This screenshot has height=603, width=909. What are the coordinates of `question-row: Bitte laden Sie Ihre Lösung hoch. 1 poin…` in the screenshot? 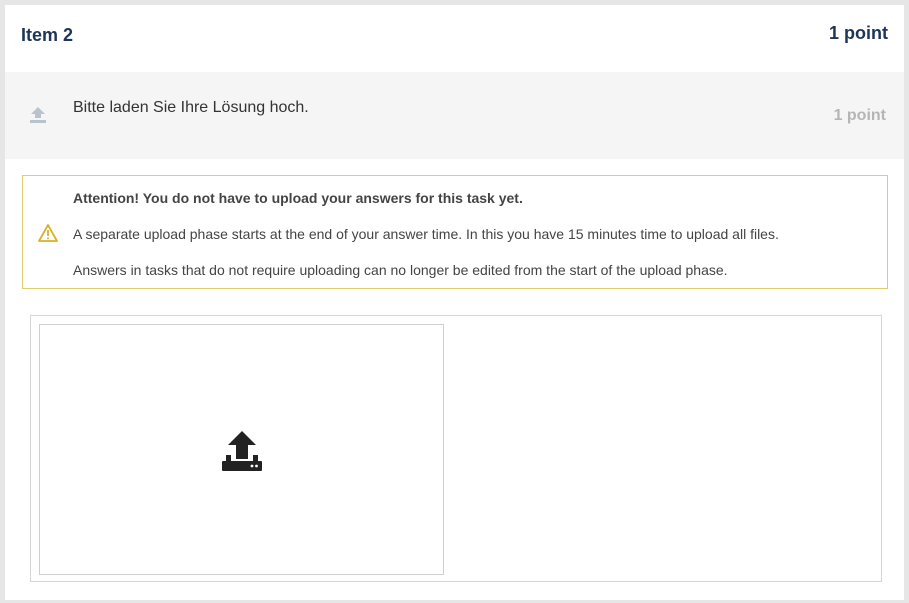 It's located at (454, 115).